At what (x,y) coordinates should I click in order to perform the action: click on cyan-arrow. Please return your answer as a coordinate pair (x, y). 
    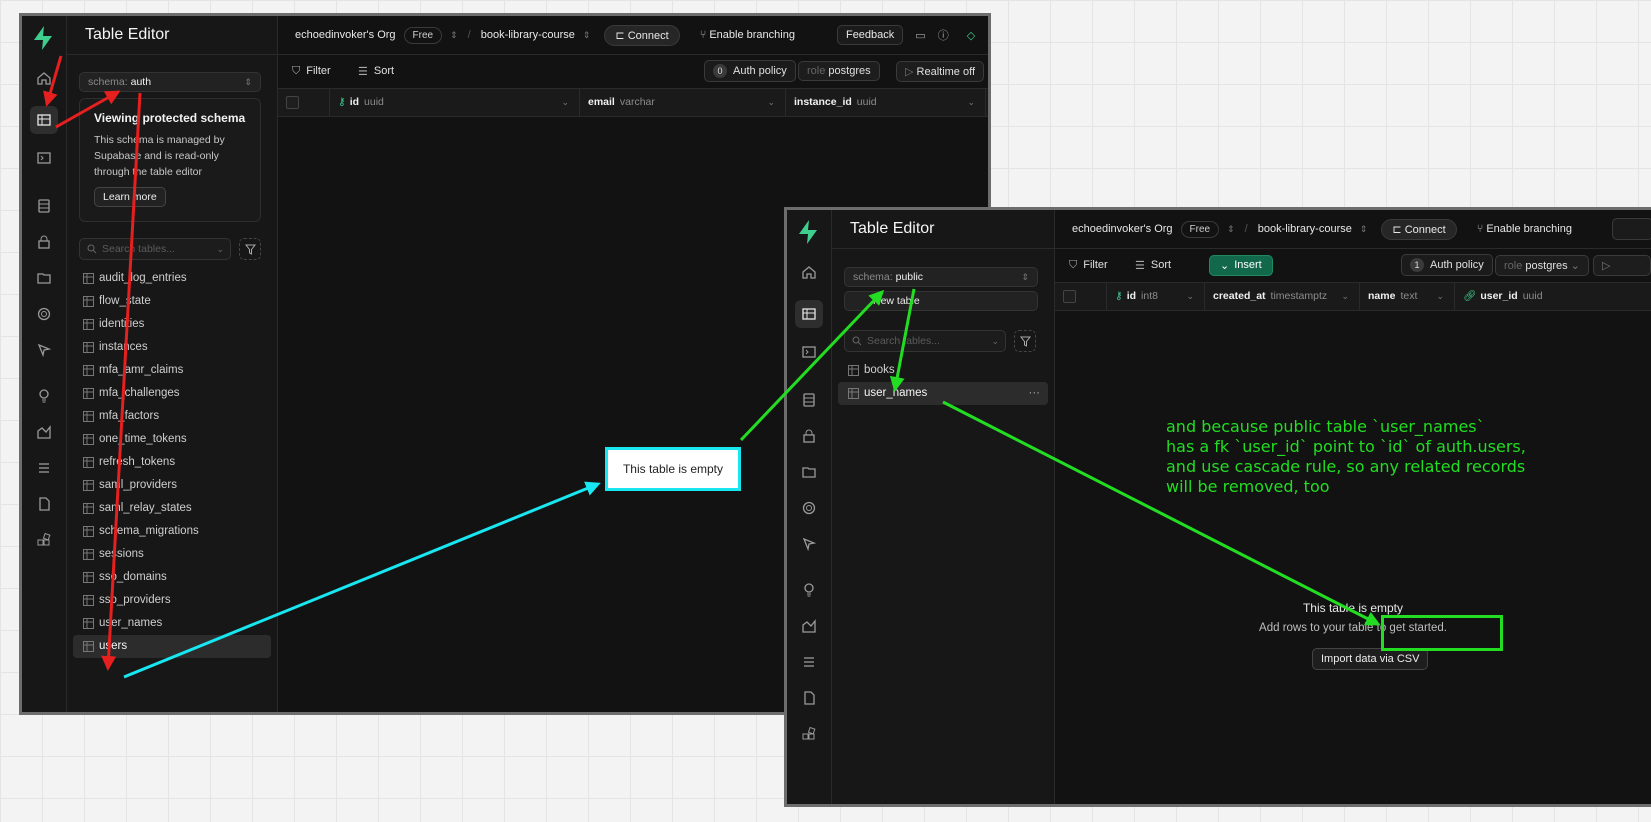
    Looking at the image, I should click on (362, 580).